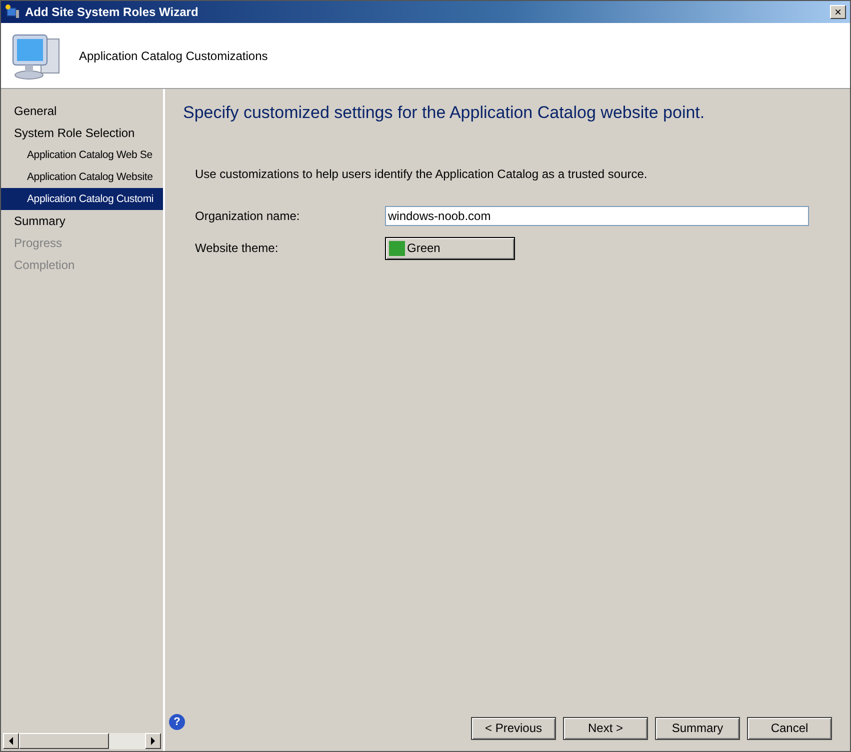 The height and width of the screenshot is (752, 851). What do you see at coordinates (513, 728) in the screenshot?
I see `wizard-button: < Previous` at bounding box center [513, 728].